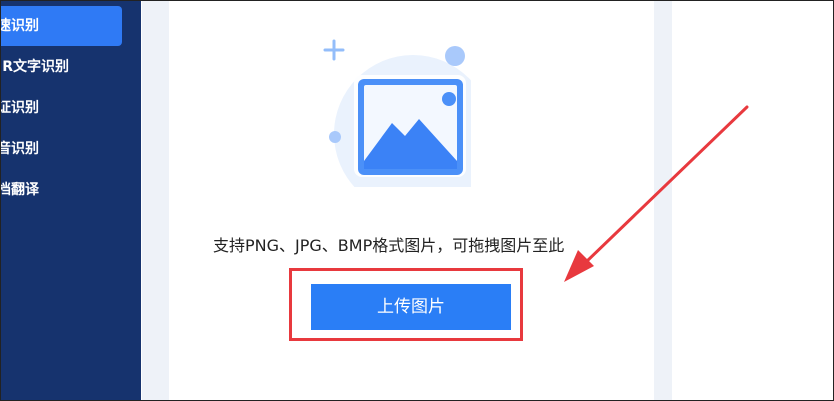 The image size is (834, 401). Describe the element at coordinates (61, 26) in the screenshot. I see `sidebar-item-fast-recognition: 速识别` at that location.